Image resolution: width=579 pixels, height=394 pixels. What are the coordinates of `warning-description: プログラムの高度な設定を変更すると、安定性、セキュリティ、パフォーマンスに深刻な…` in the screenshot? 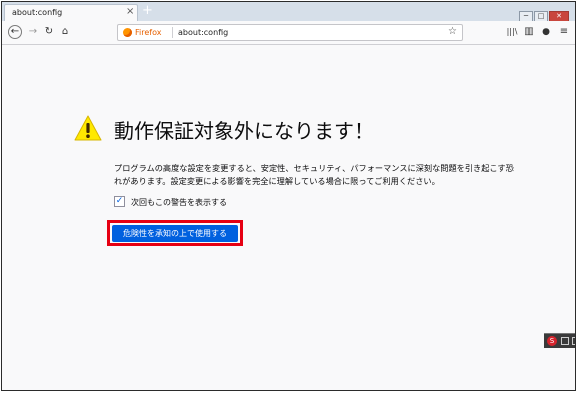 It's located at (314, 174).